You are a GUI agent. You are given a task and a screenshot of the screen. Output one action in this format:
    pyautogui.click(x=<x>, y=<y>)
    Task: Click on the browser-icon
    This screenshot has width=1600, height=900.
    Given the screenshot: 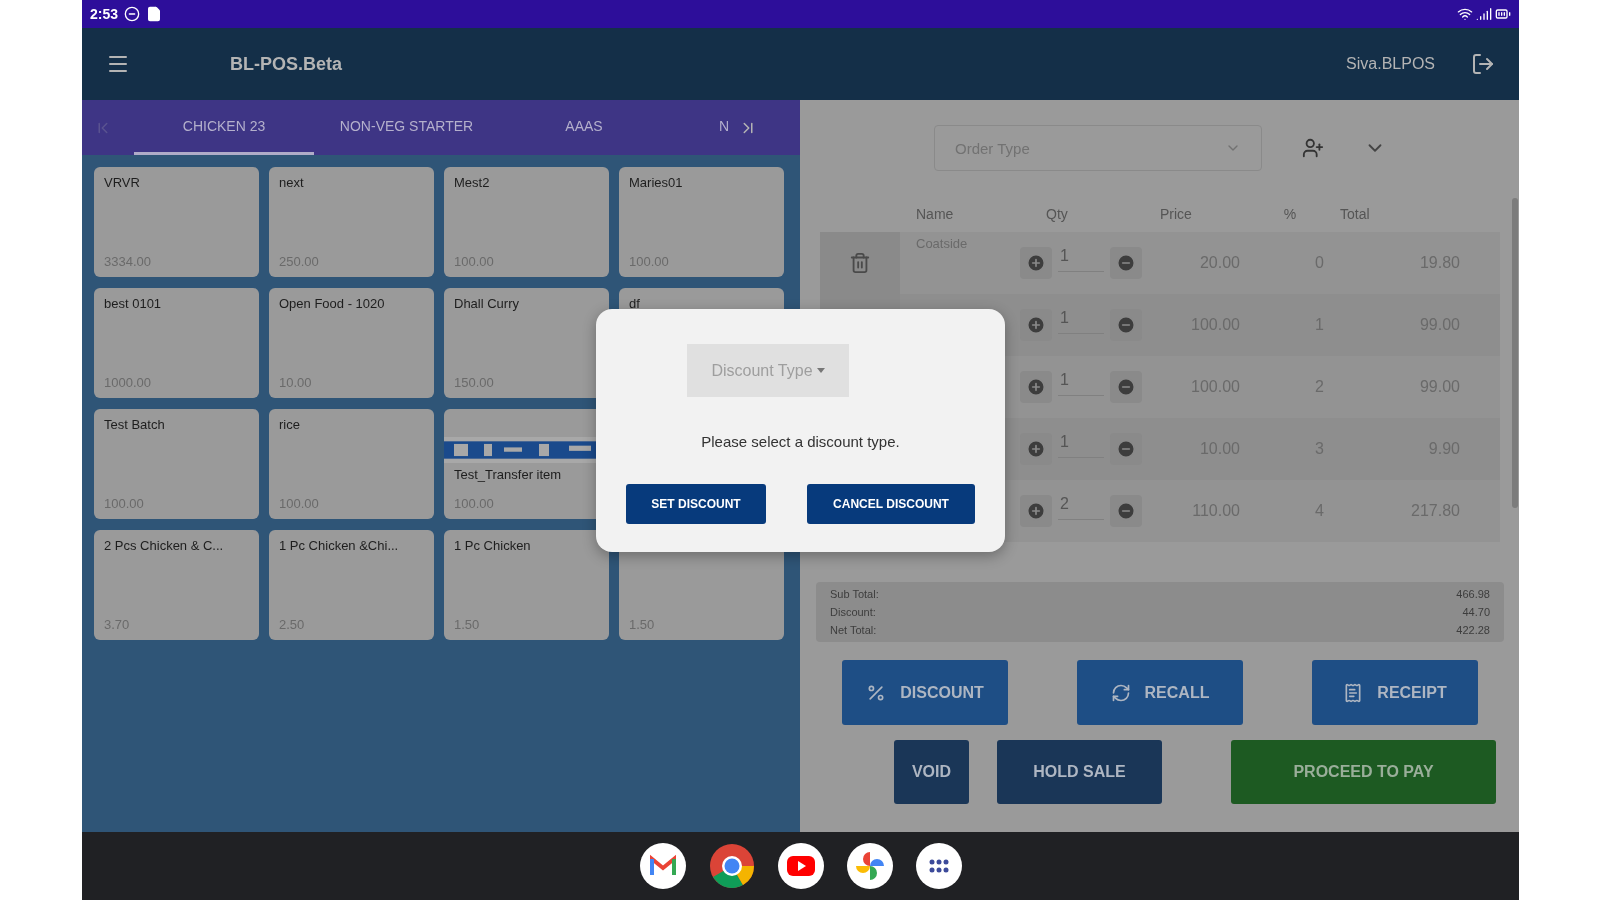 What is the action you would take?
    pyautogui.click(x=731, y=866)
    